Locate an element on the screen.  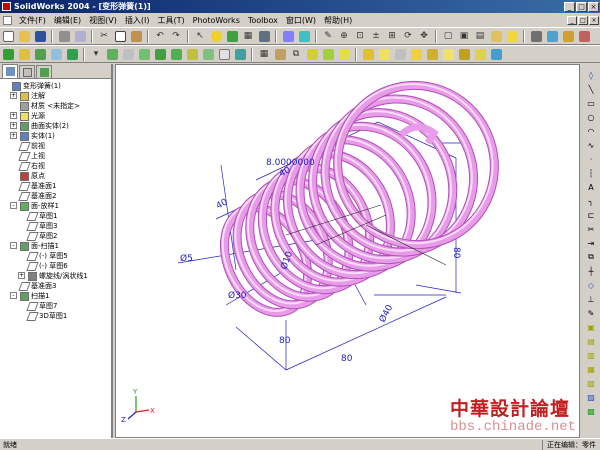
shaded-edges-icon is located at coordinates (496, 36).